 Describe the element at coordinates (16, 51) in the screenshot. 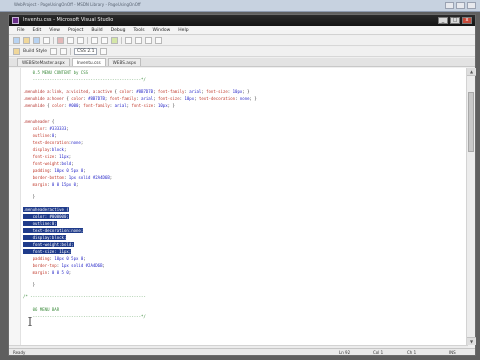

I see `build-style-icon` at that location.